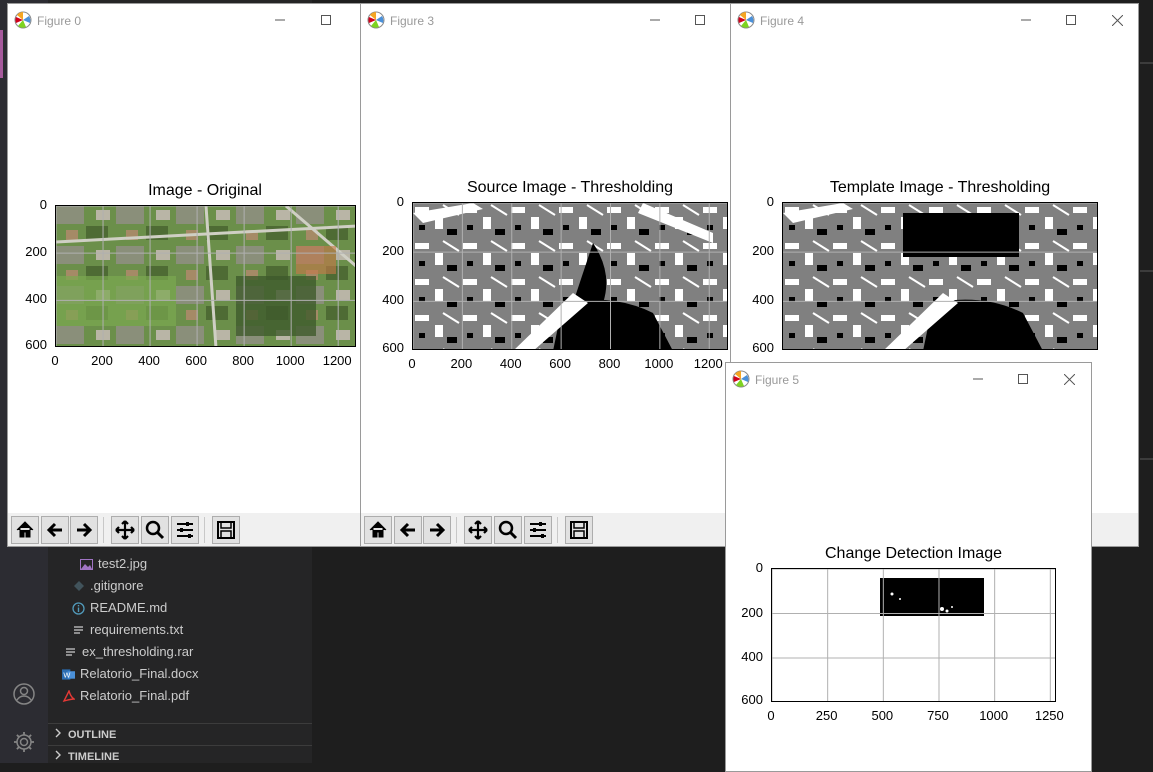 This screenshot has width=1153, height=772. What do you see at coordinates (24, 694) in the screenshot?
I see `account-icon` at bounding box center [24, 694].